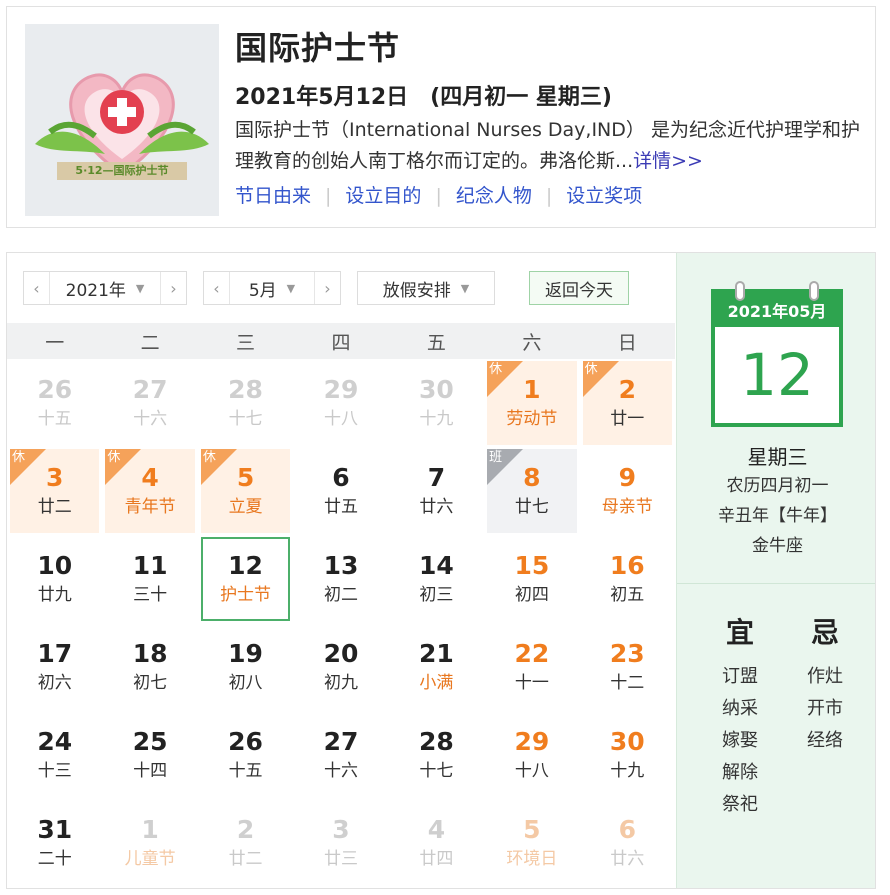  I want to click on day-cell: 休 3 廿二, so click(55, 491).